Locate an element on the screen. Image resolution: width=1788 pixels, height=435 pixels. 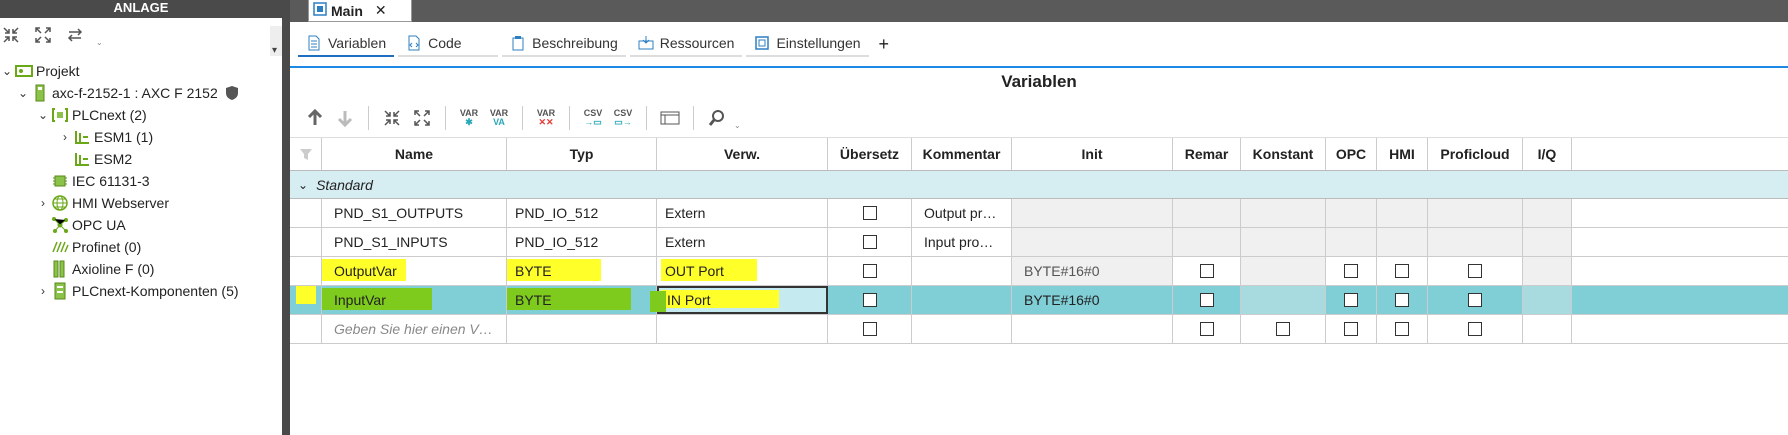
panel-splitter is located at coordinates (286, 217).